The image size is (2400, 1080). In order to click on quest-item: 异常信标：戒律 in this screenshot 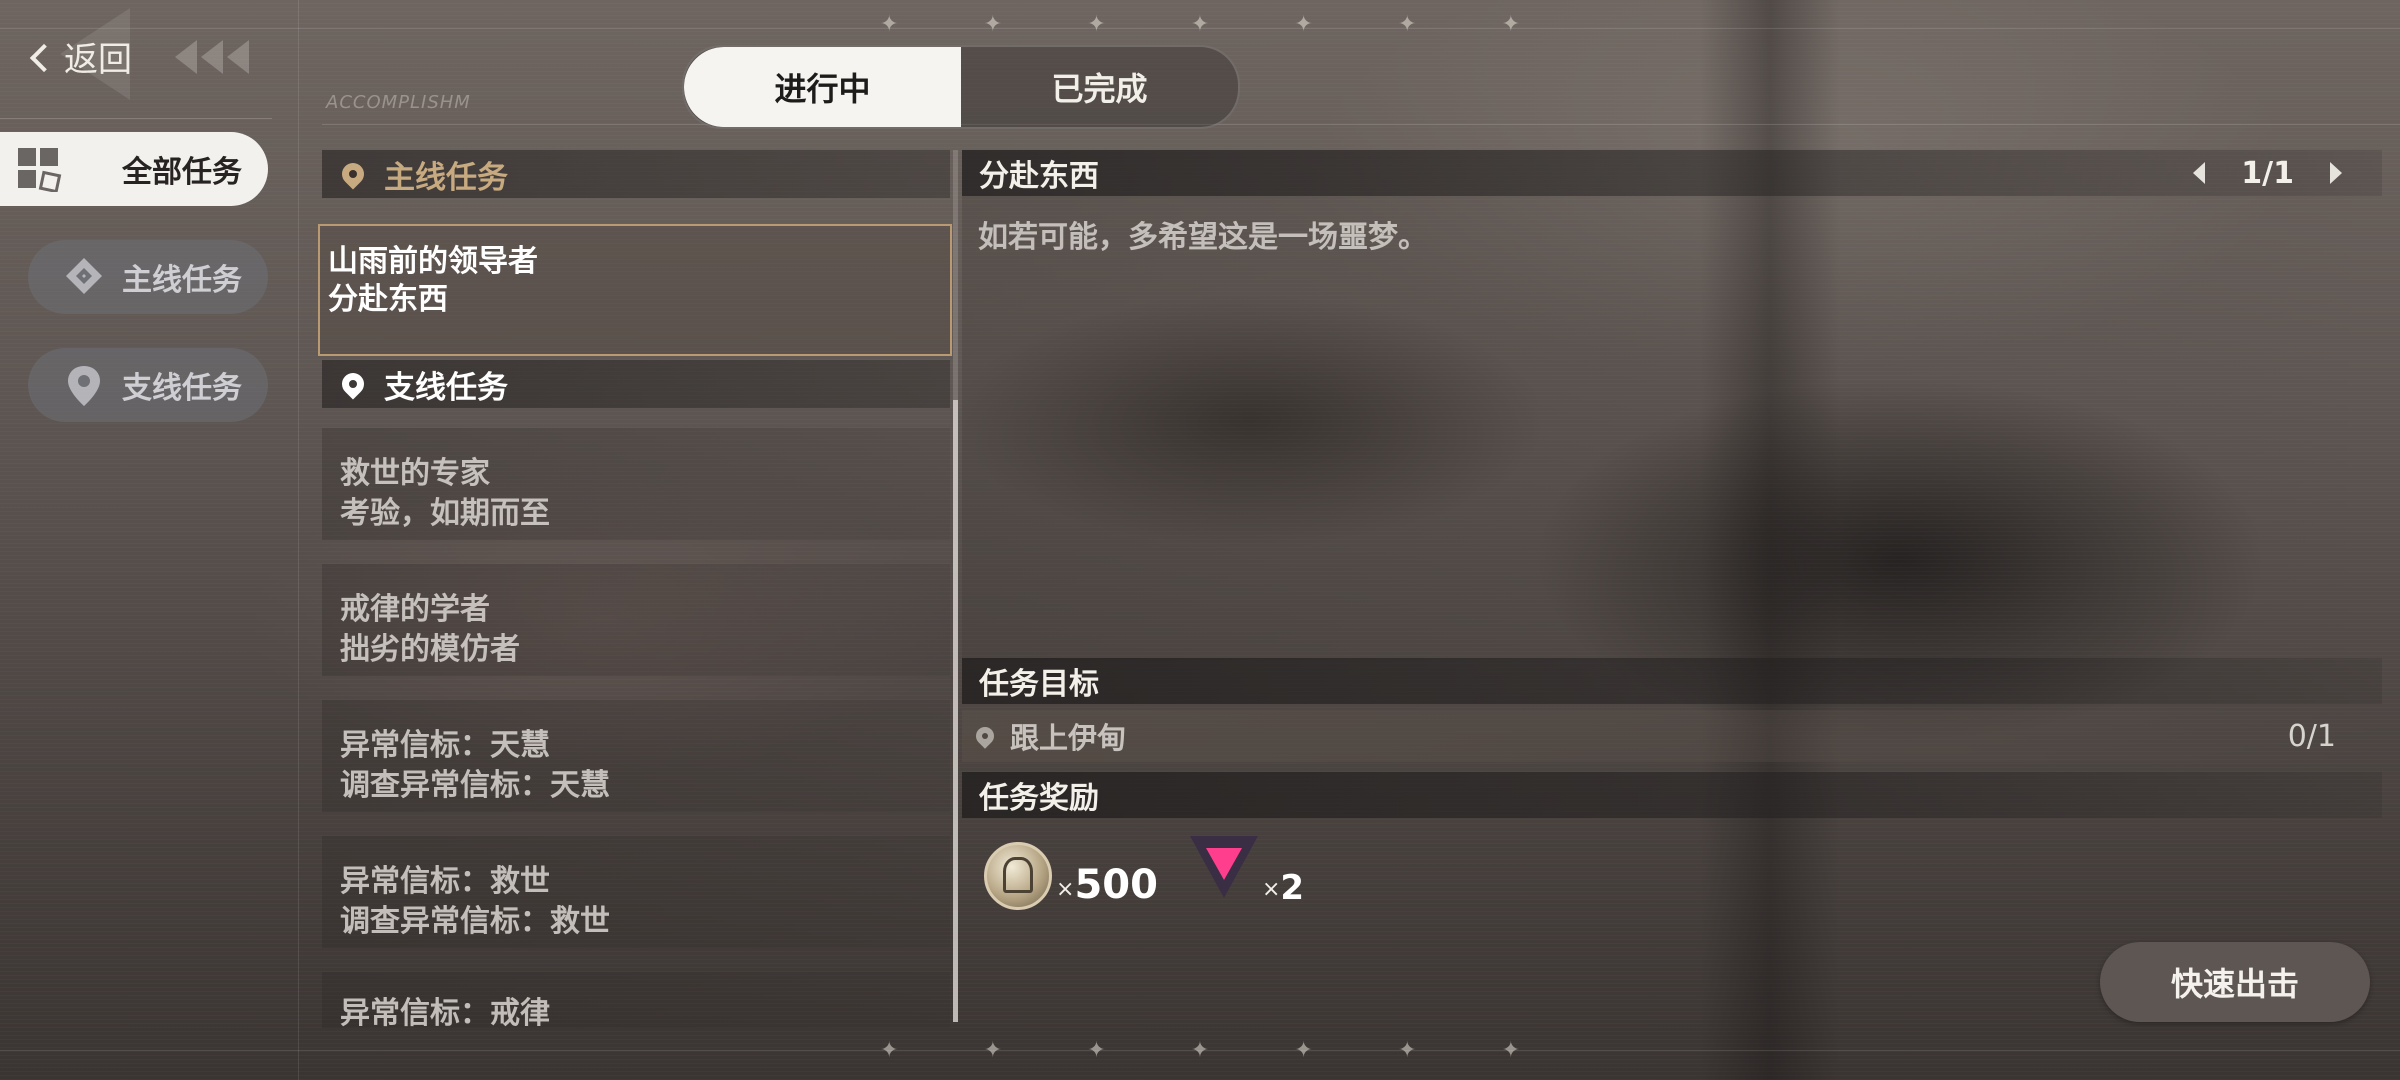, I will do `click(636, 1000)`.